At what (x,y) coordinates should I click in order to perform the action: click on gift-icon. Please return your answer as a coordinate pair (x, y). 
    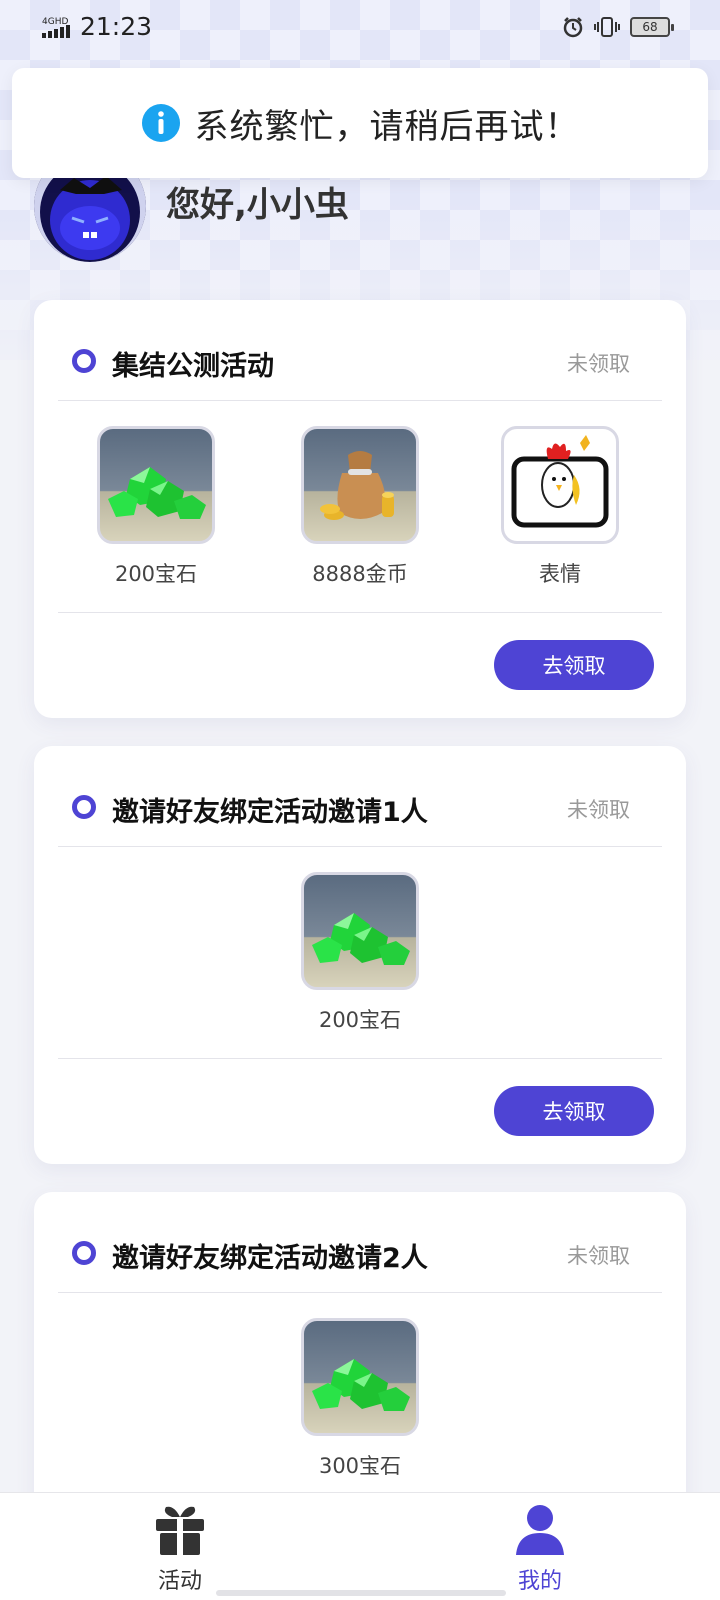
    Looking at the image, I should click on (180, 1530).